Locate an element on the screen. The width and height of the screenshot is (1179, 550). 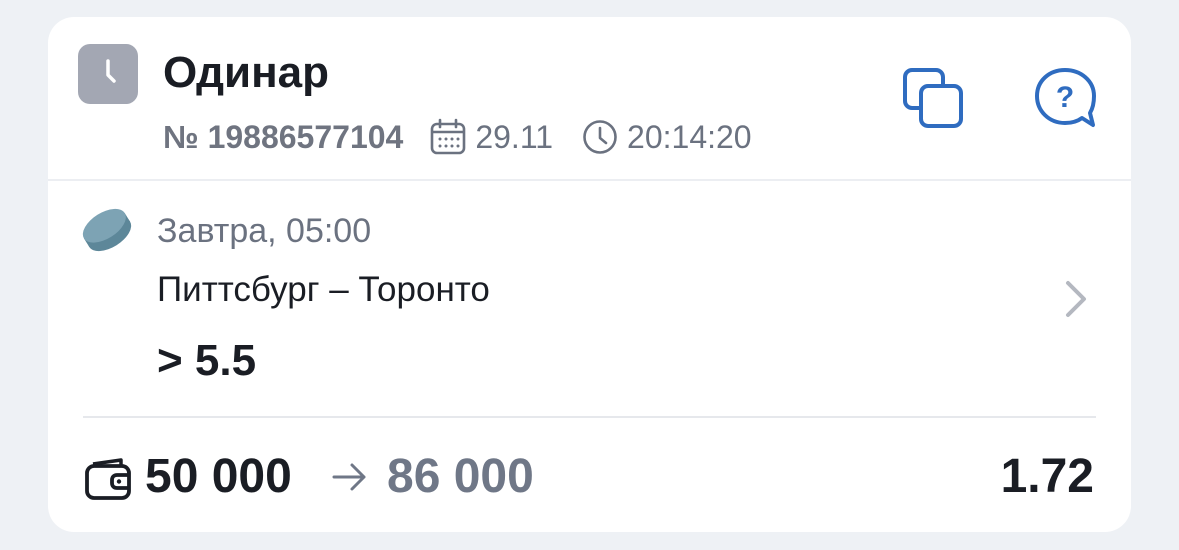
copy-button is located at coordinates (933, 98).